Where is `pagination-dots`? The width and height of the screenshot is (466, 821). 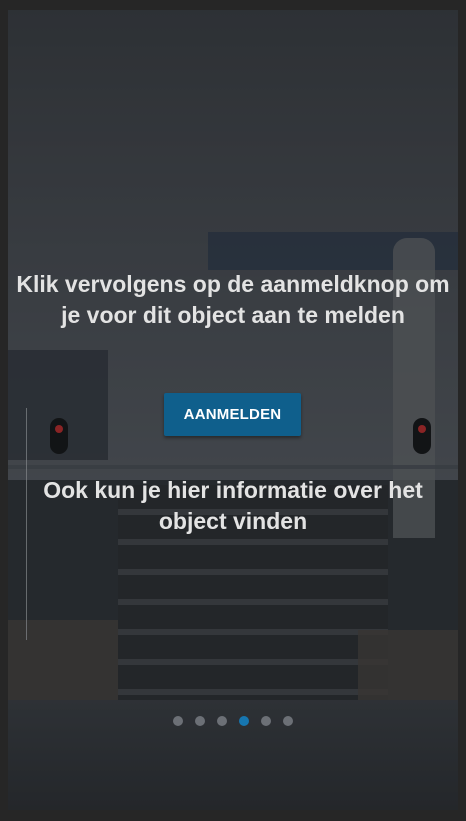
pagination-dots is located at coordinates (233, 721).